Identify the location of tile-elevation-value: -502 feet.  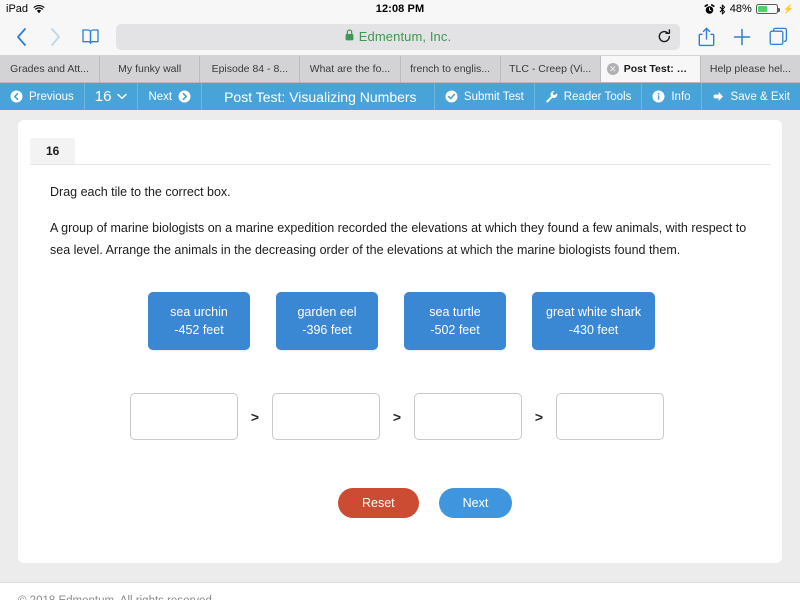
(455, 329).